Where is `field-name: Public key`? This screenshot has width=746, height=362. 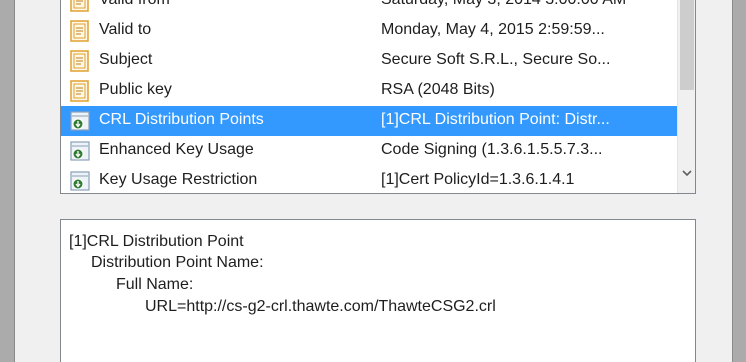
field-name: Public key is located at coordinates (135, 89).